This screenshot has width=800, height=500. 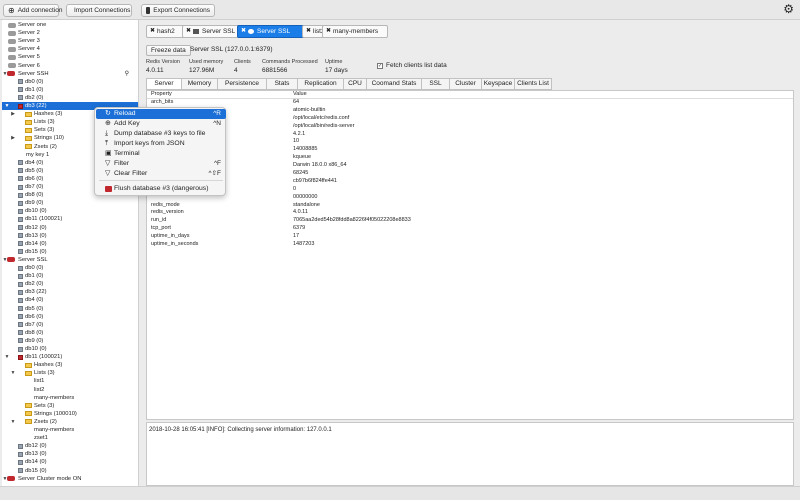 What do you see at coordinates (320, 84) in the screenshot?
I see `tab-replication: Replication` at bounding box center [320, 84].